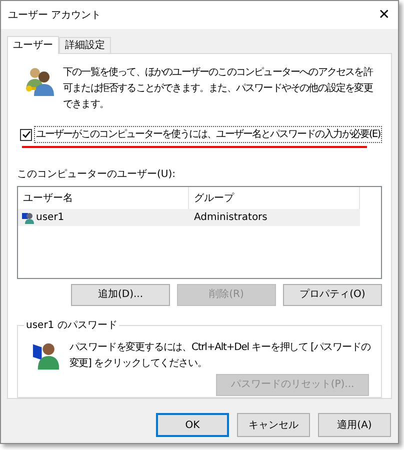 Image resolution: width=404 pixels, height=450 pixels. Describe the element at coordinates (50, 218) in the screenshot. I see `user-name: user1` at that location.